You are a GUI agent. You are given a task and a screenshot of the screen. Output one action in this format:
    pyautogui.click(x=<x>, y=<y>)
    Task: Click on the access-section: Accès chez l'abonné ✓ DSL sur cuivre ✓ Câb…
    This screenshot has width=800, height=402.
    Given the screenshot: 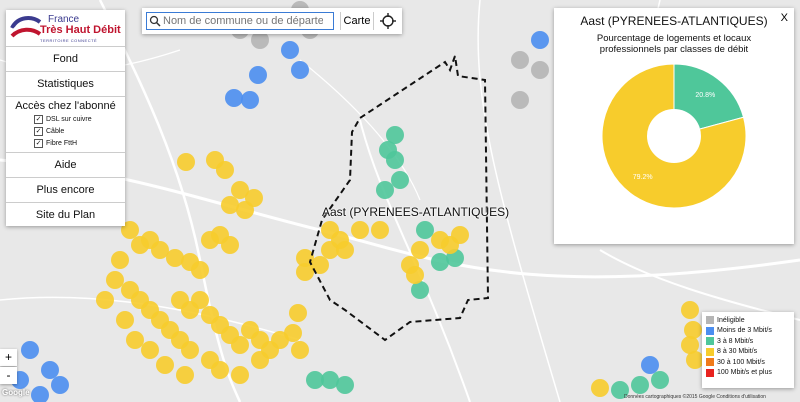 What is the action you would take?
    pyautogui.click(x=65, y=125)
    